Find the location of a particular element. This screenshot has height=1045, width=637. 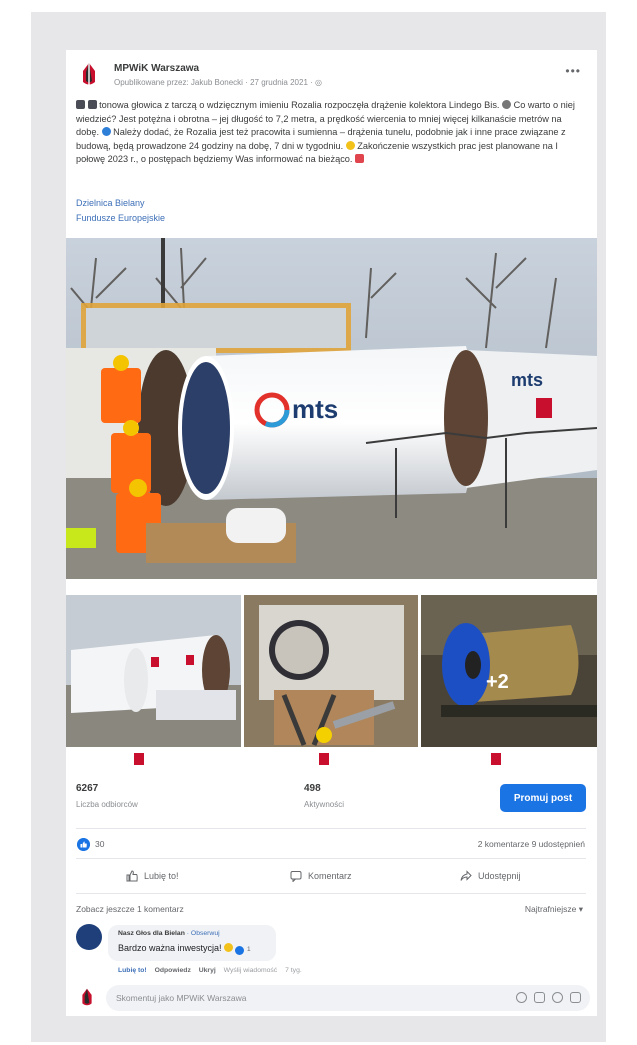

comment-reaction-count: 1 is located at coordinates (249, 949).